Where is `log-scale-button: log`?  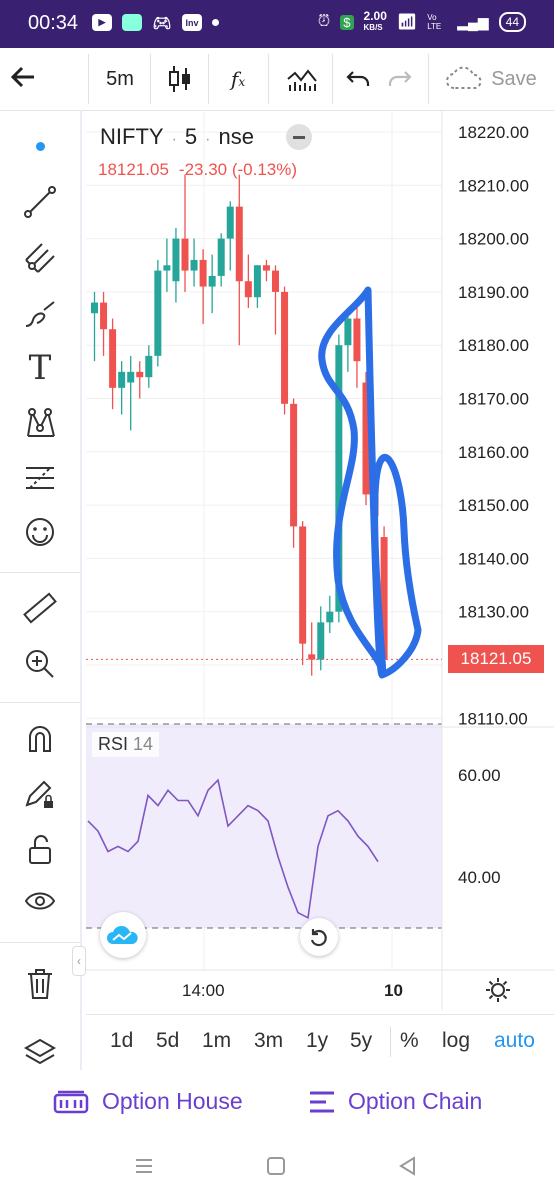
log-scale-button: log is located at coordinates (456, 1041).